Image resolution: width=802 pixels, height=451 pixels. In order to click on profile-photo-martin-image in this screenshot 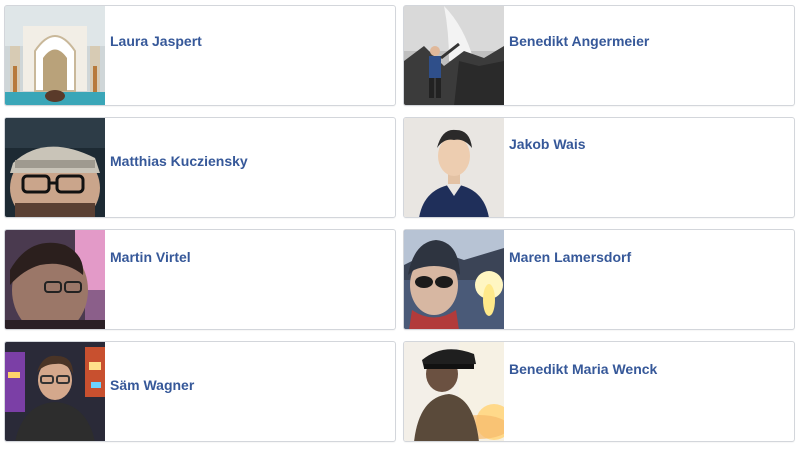, I will do `click(55, 279)`.